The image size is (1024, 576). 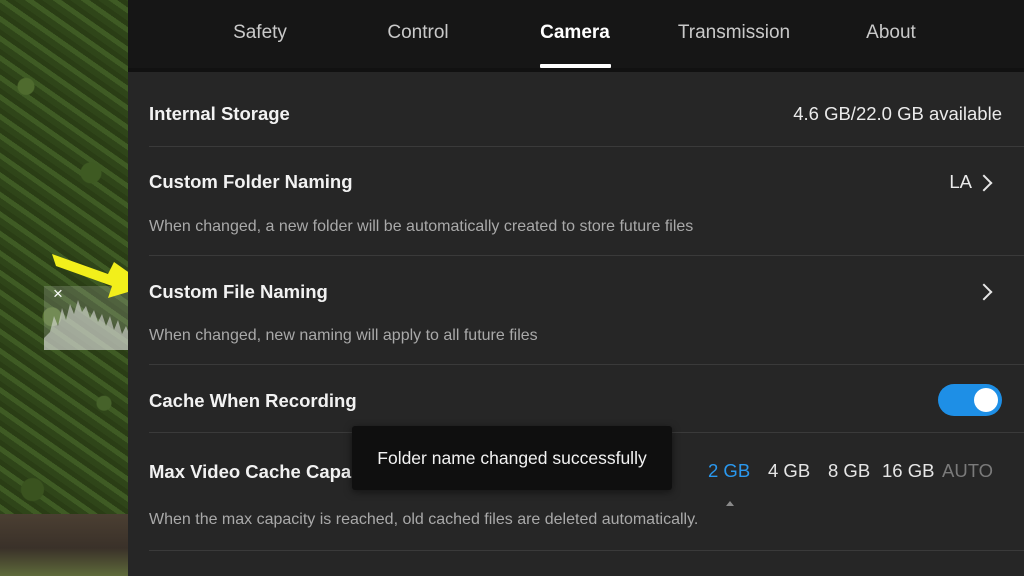 What do you see at coordinates (734, 37) in the screenshot?
I see `tab-transmission: Transmission` at bounding box center [734, 37].